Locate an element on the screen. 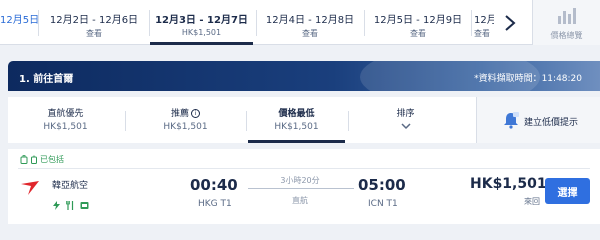 The height and width of the screenshot is (240, 600). date-tab-dates: 12月5日 - 12月9日 is located at coordinates (418, 20).